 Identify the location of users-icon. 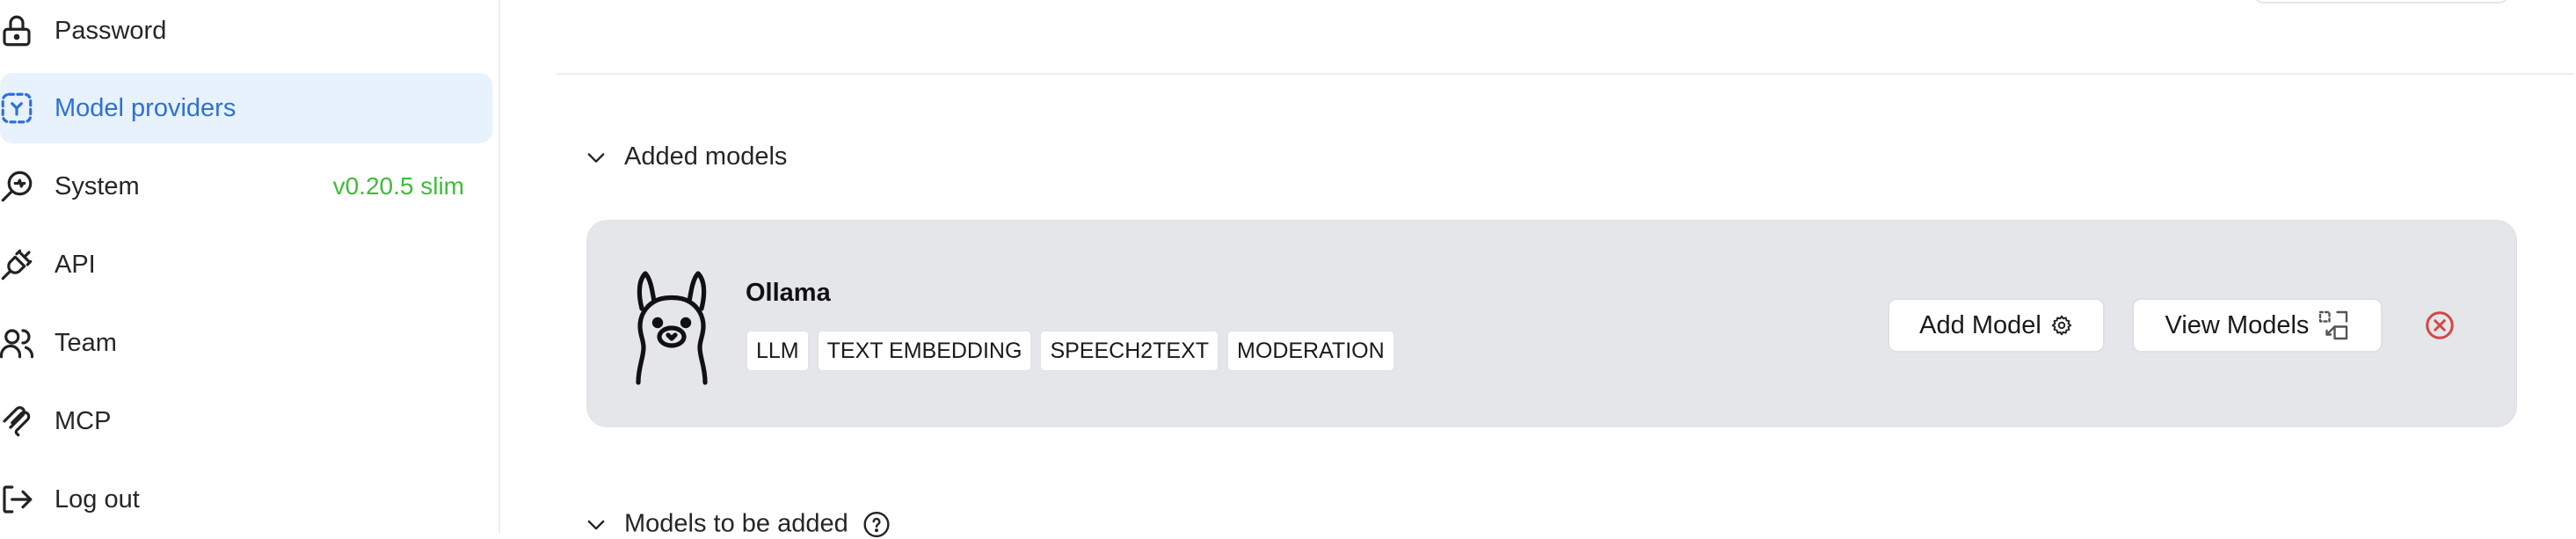
(18, 343).